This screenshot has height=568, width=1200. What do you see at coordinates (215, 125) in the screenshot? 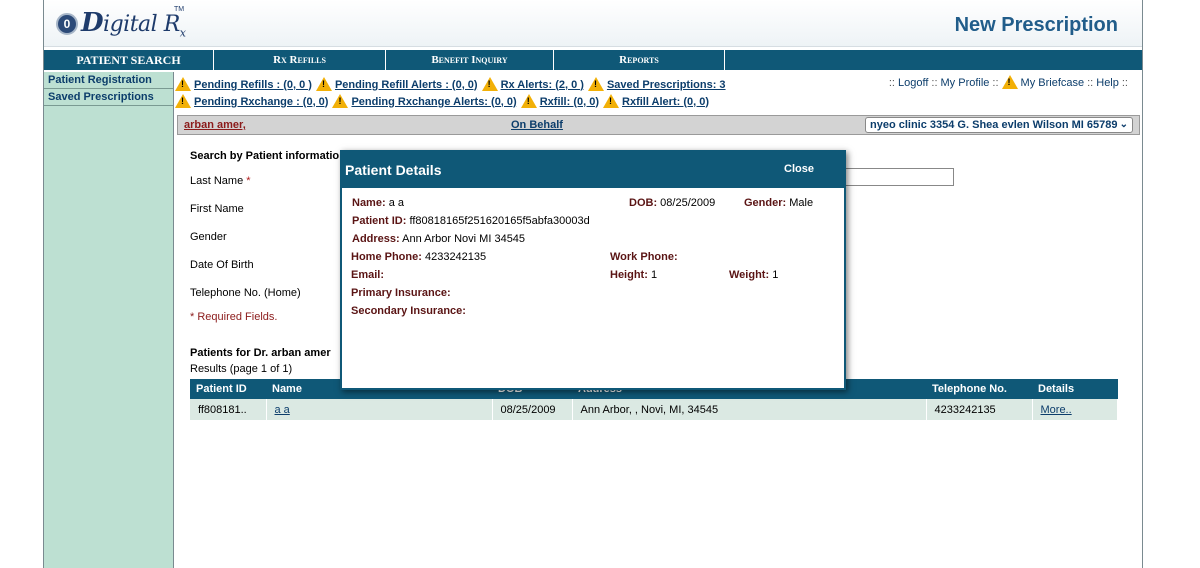
I see `current-user-link: arban amer,` at bounding box center [215, 125].